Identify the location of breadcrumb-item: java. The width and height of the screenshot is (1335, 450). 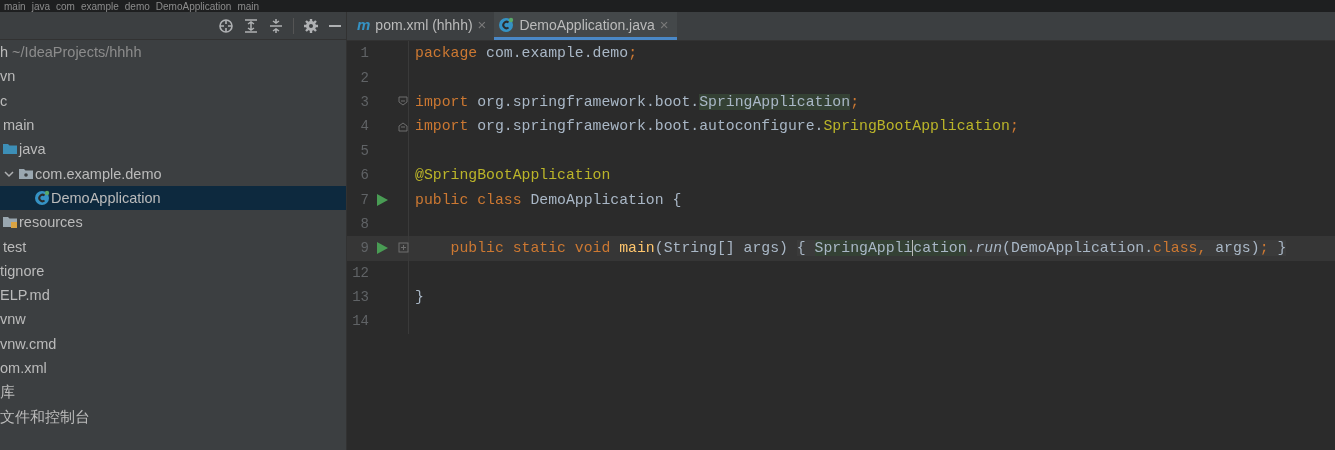
(41, 6).